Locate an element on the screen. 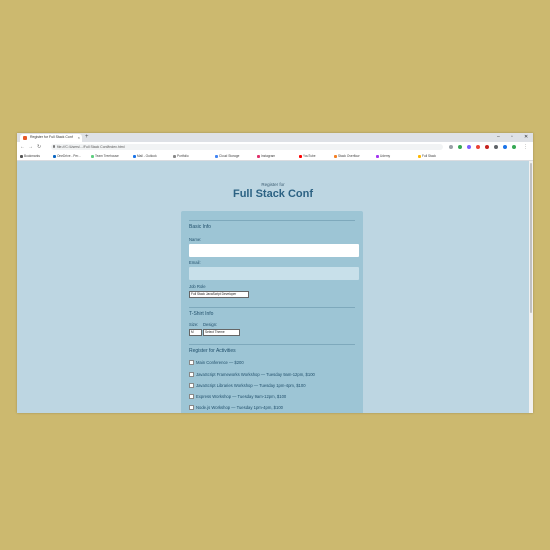 Image resolution: width=550 pixels, height=550 pixels. maximize-button: ▫ is located at coordinates (512, 137).